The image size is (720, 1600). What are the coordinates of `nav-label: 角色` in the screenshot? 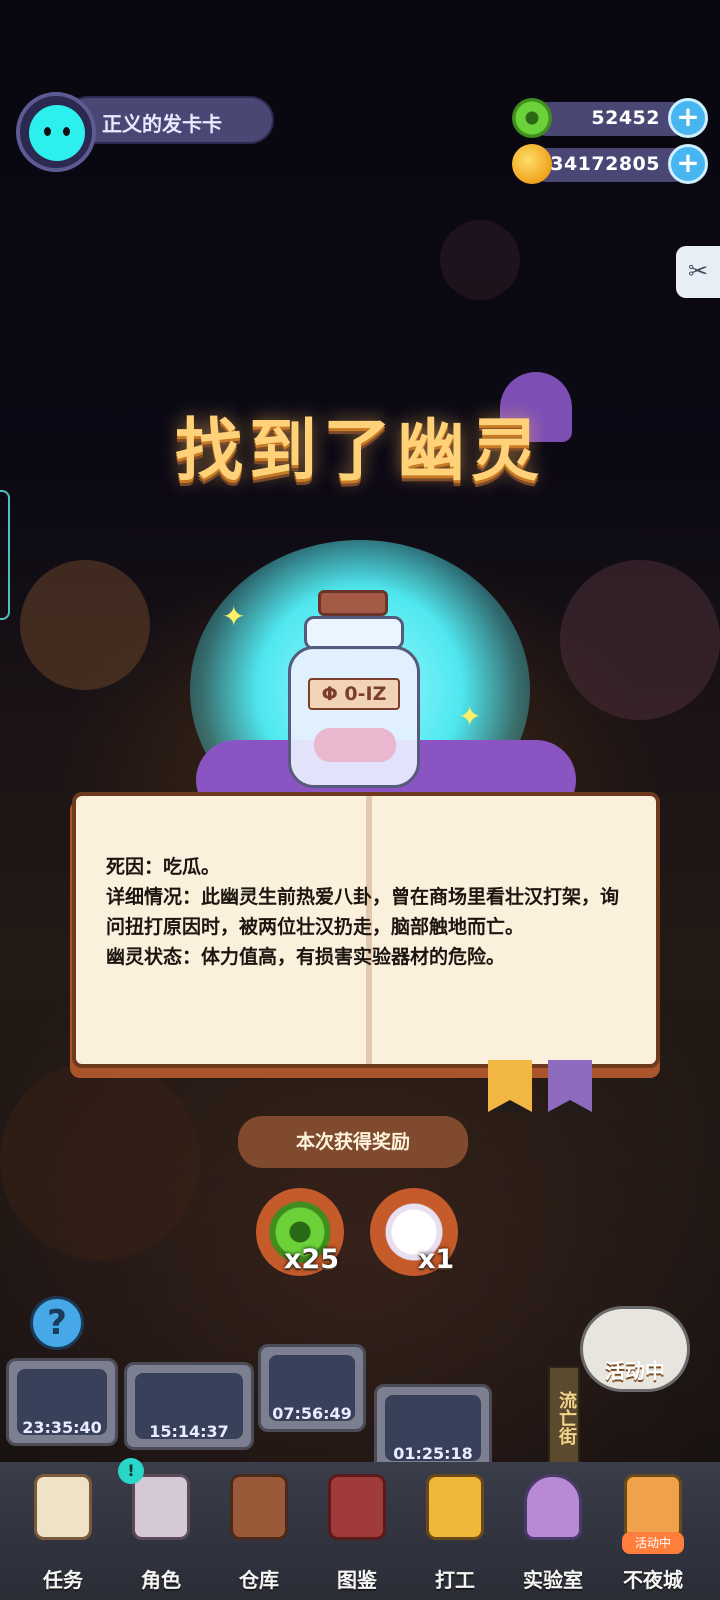 It's located at (161, 1580).